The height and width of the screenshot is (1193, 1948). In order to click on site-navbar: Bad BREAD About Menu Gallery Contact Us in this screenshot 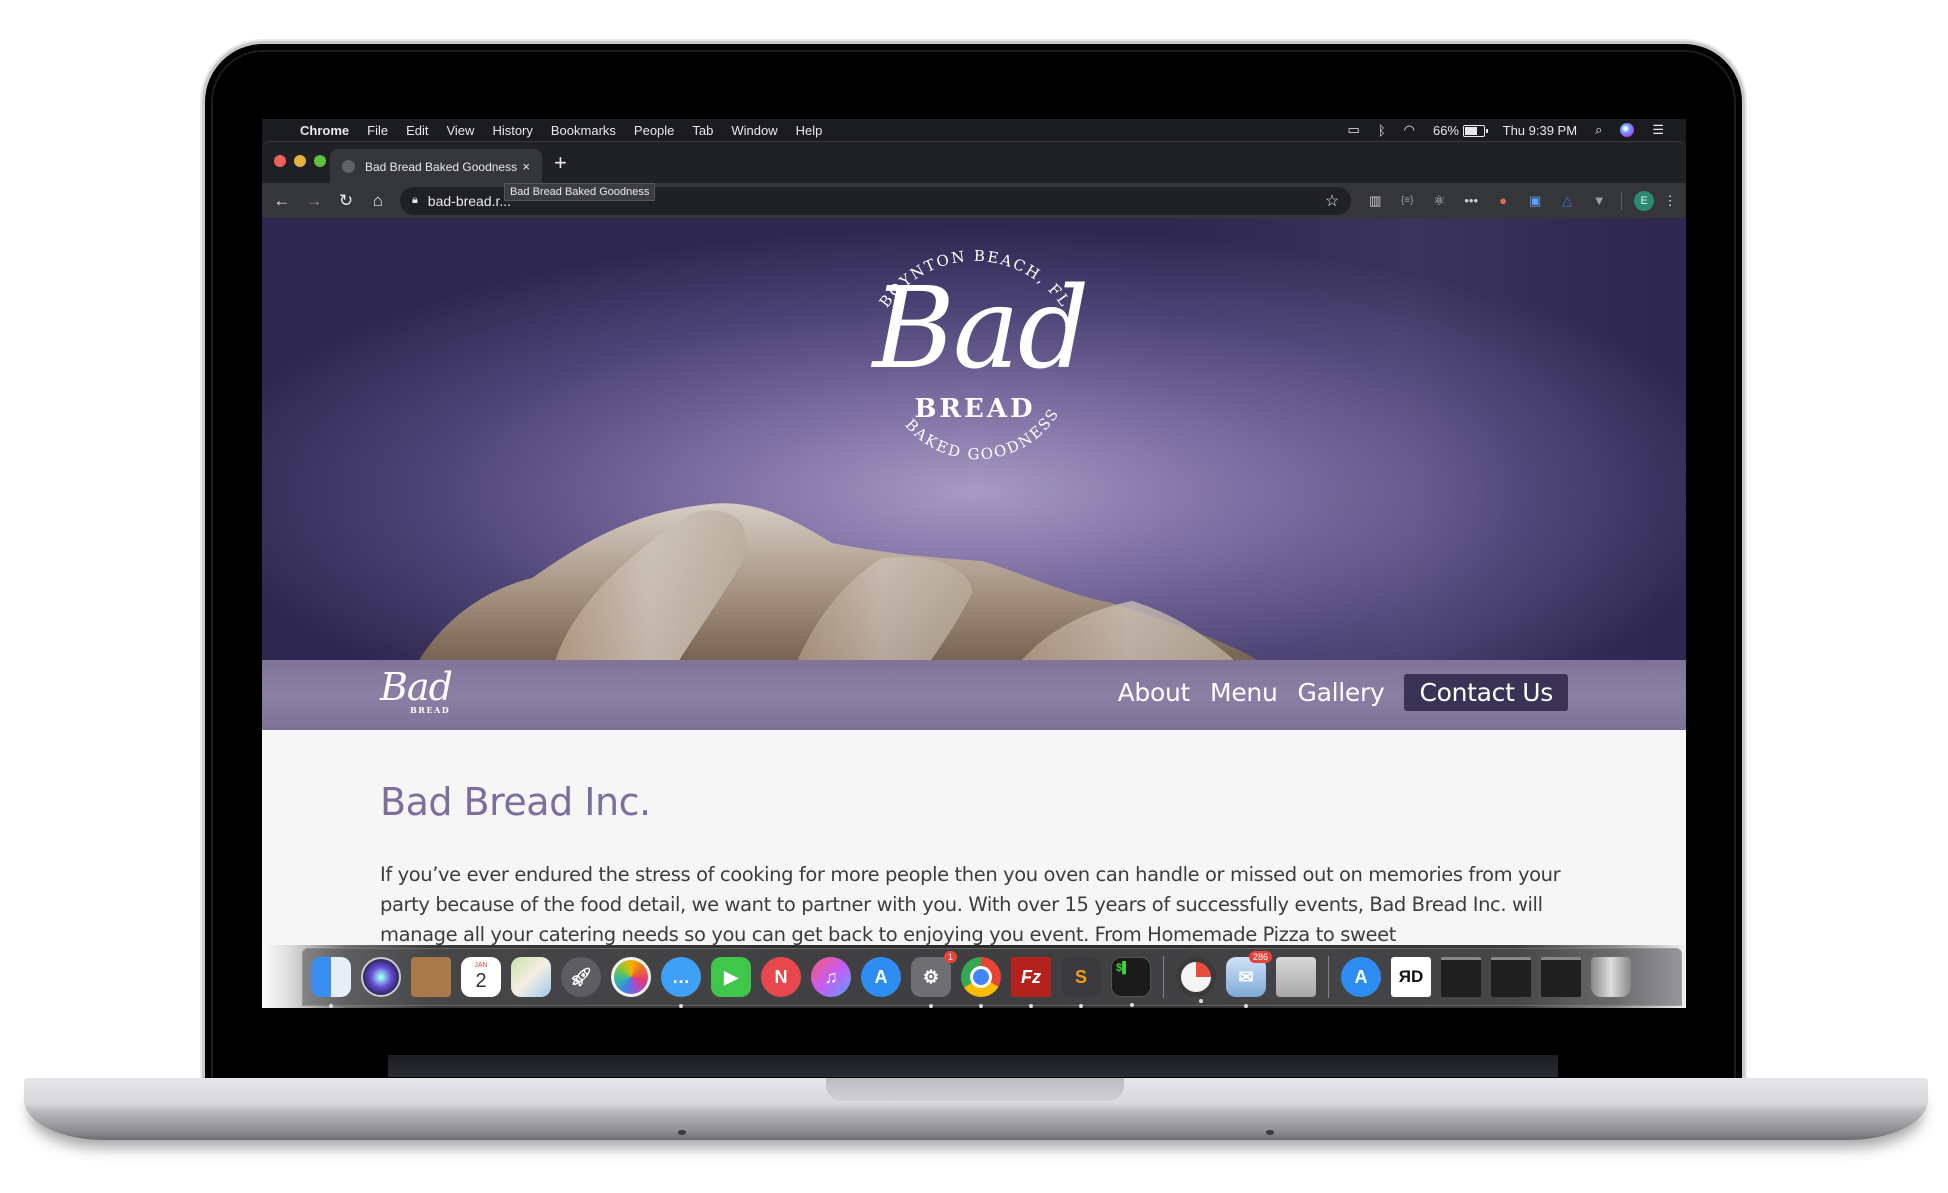, I will do `click(974, 695)`.